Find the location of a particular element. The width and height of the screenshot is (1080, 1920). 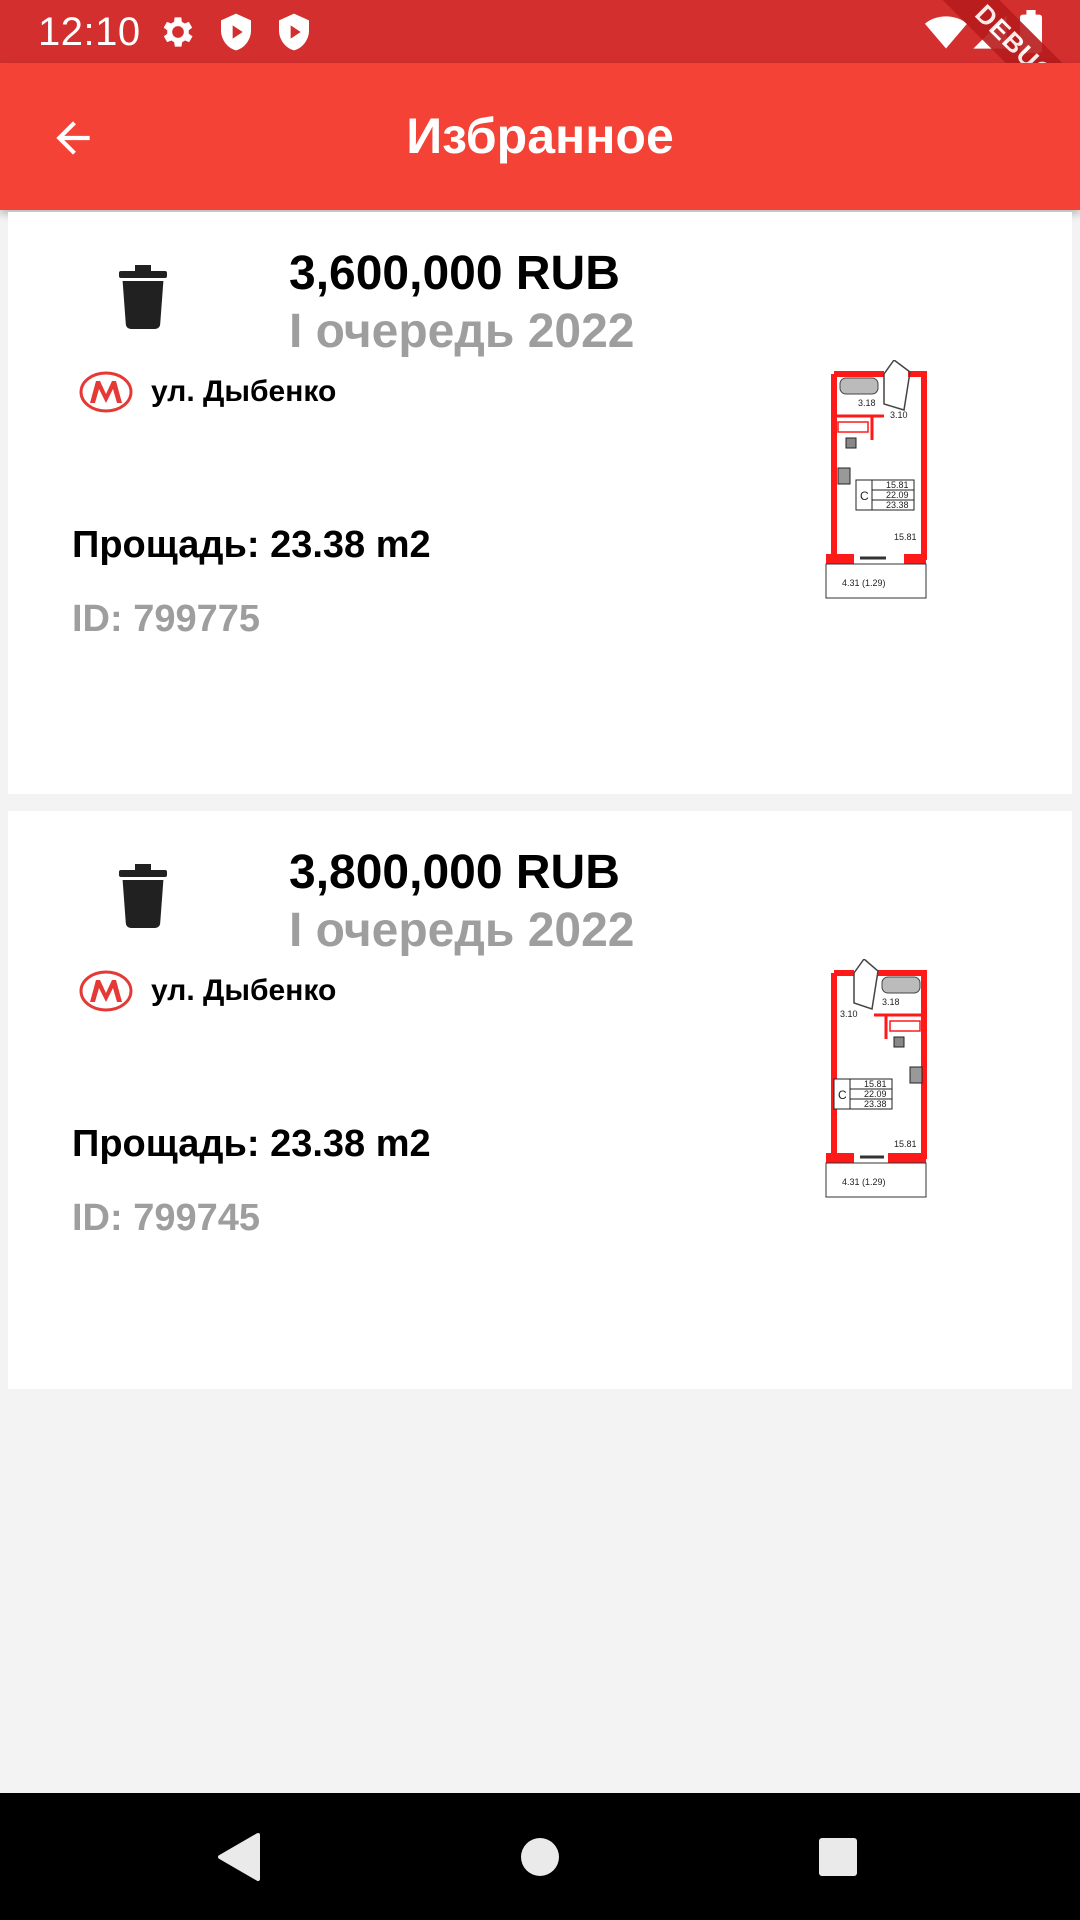

price: 3,800,000 RUB is located at coordinates (454, 872).